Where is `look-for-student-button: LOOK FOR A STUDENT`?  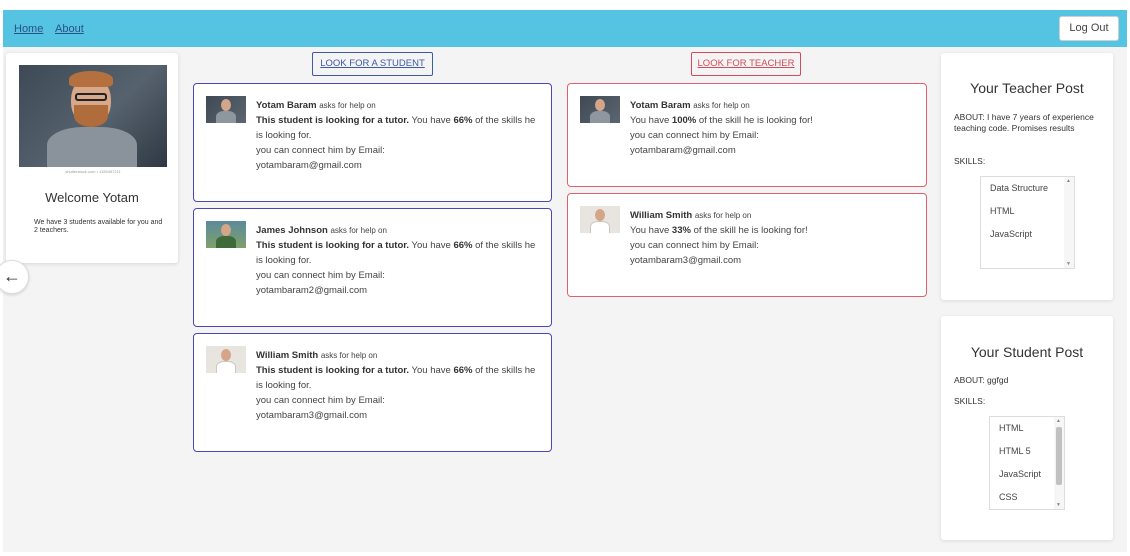
look-for-student-button: LOOK FOR A STUDENT is located at coordinates (372, 64).